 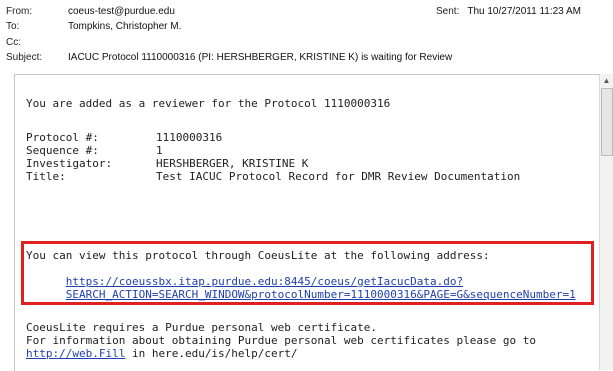 I want to click on subject-label: Subject:, so click(x=24, y=57).